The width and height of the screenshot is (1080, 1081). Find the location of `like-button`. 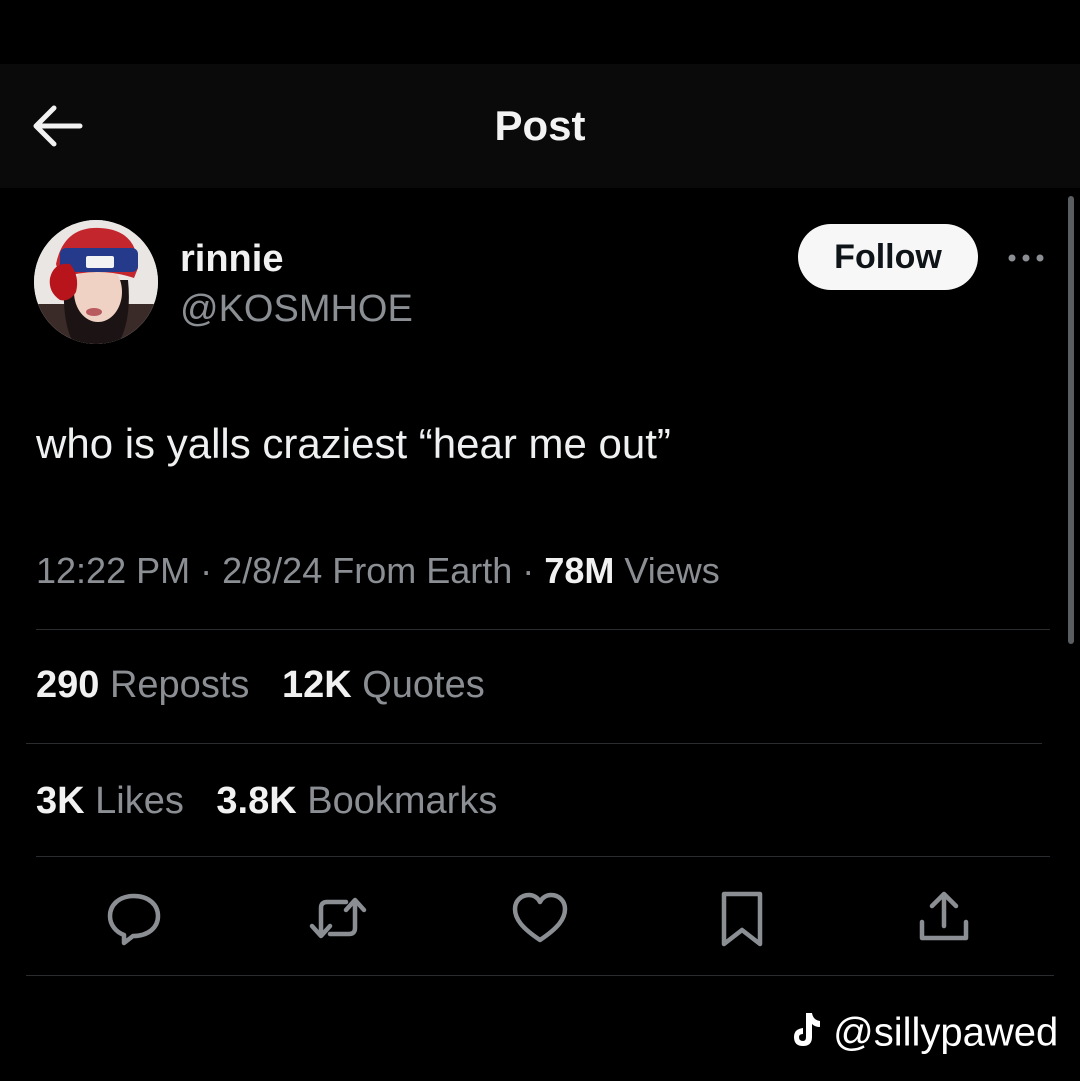

like-button is located at coordinates (540, 918).